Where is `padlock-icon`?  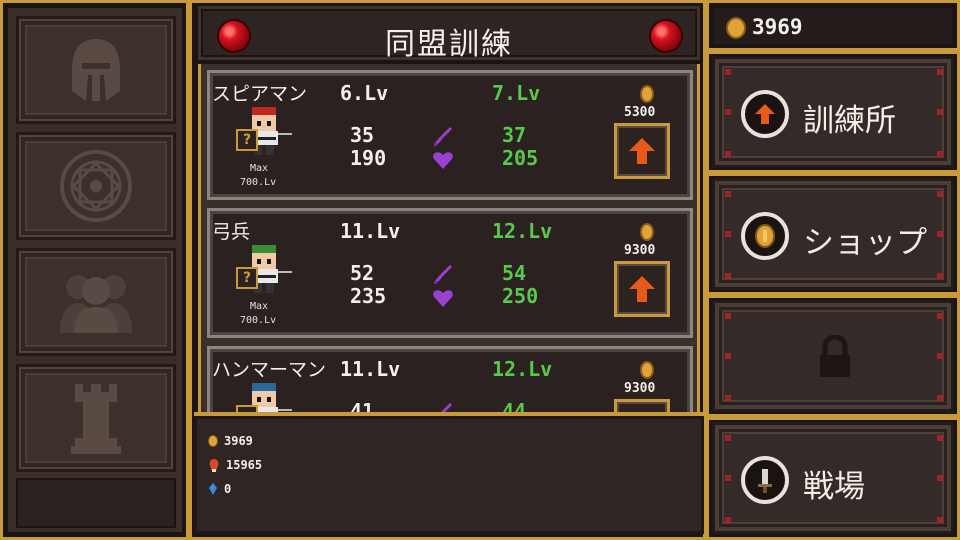 padlock-icon is located at coordinates (835, 356).